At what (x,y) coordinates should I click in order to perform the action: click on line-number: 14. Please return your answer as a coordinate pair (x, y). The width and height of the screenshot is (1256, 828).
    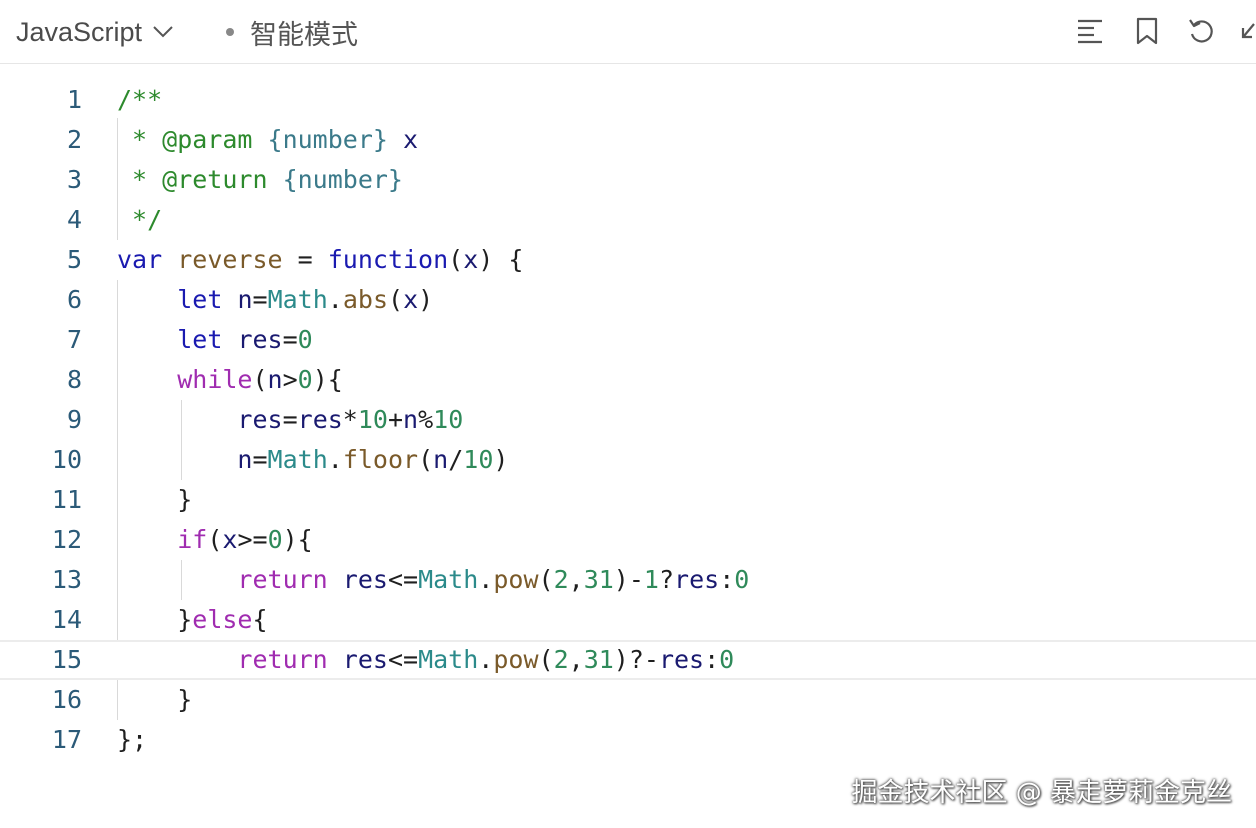
    Looking at the image, I should click on (66, 619).